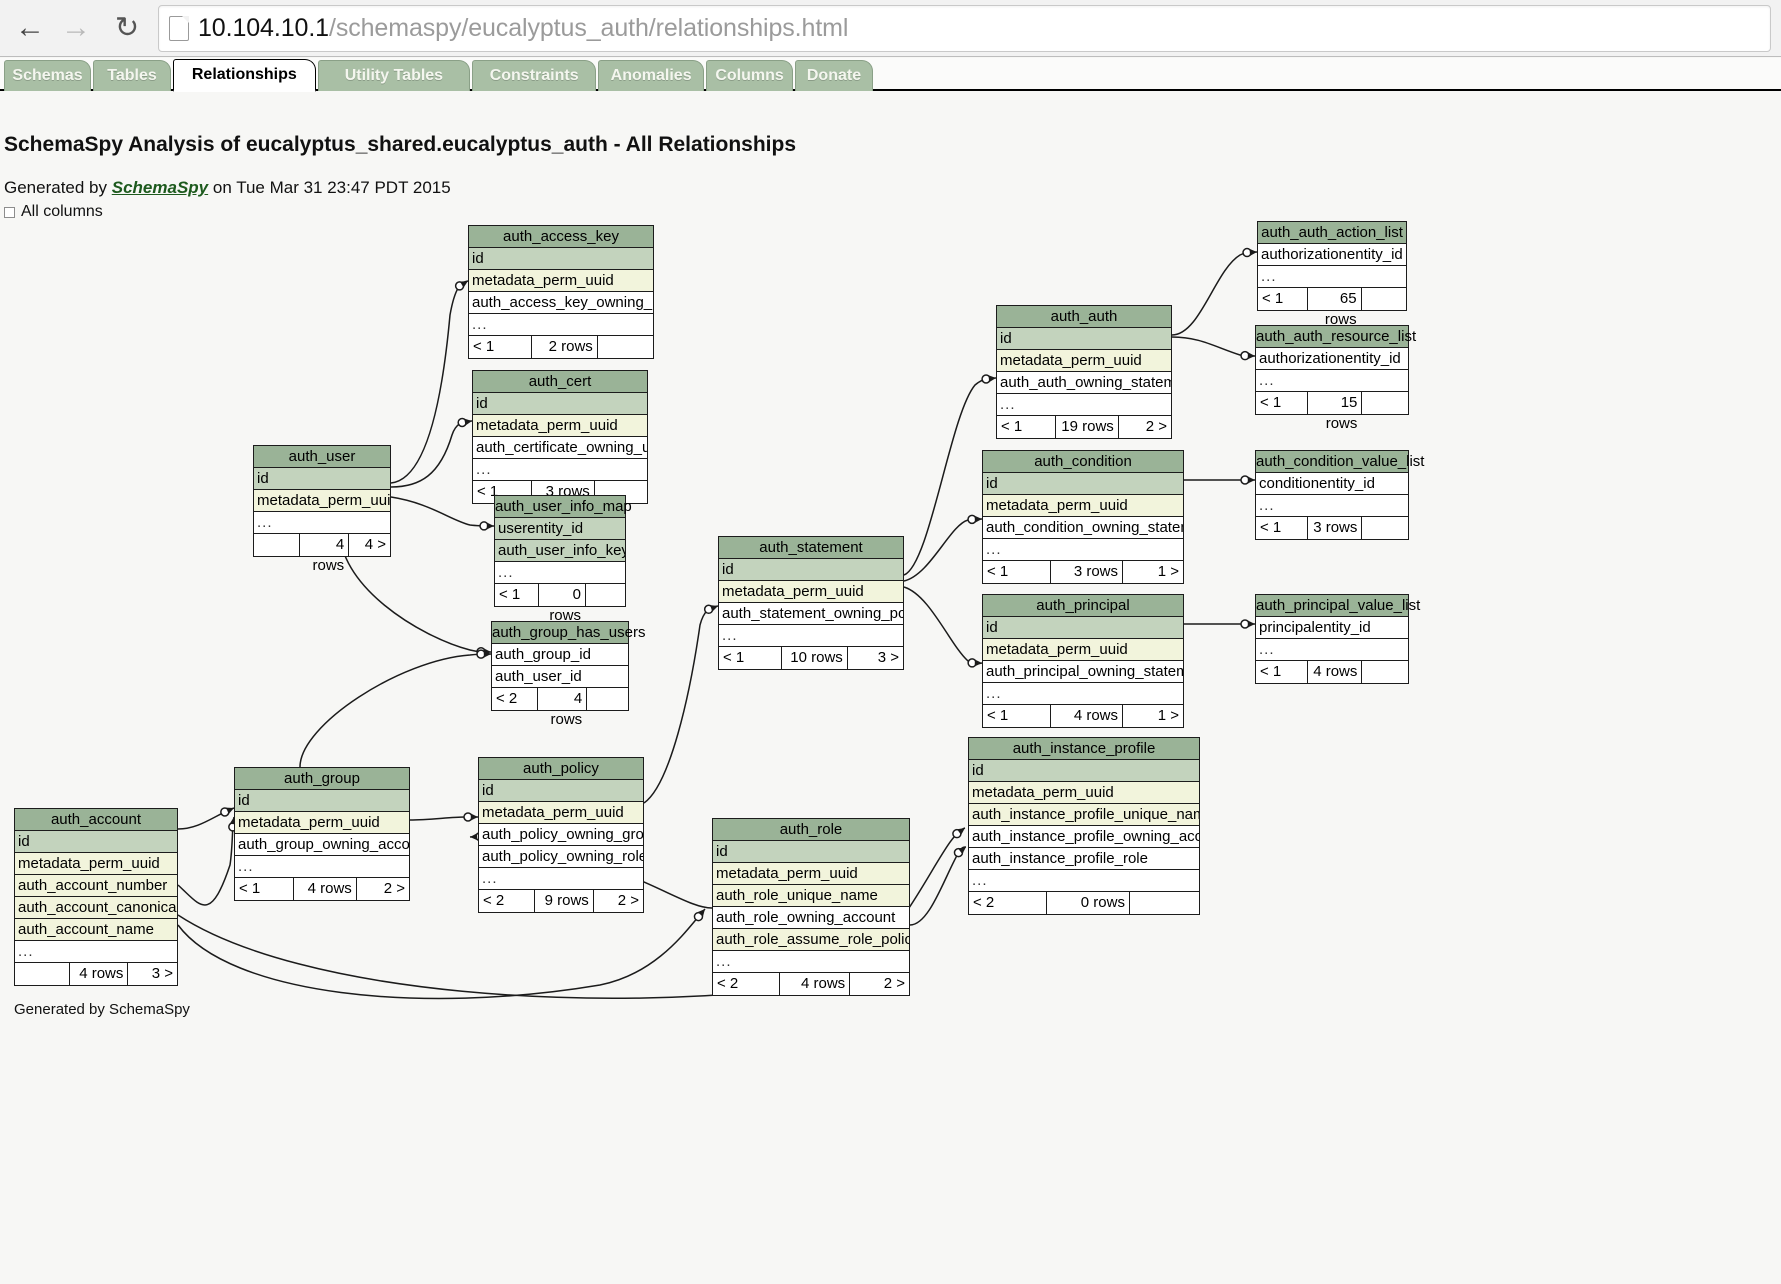  What do you see at coordinates (96, 820) in the screenshot?
I see `table-title-auth_account: auth_account` at bounding box center [96, 820].